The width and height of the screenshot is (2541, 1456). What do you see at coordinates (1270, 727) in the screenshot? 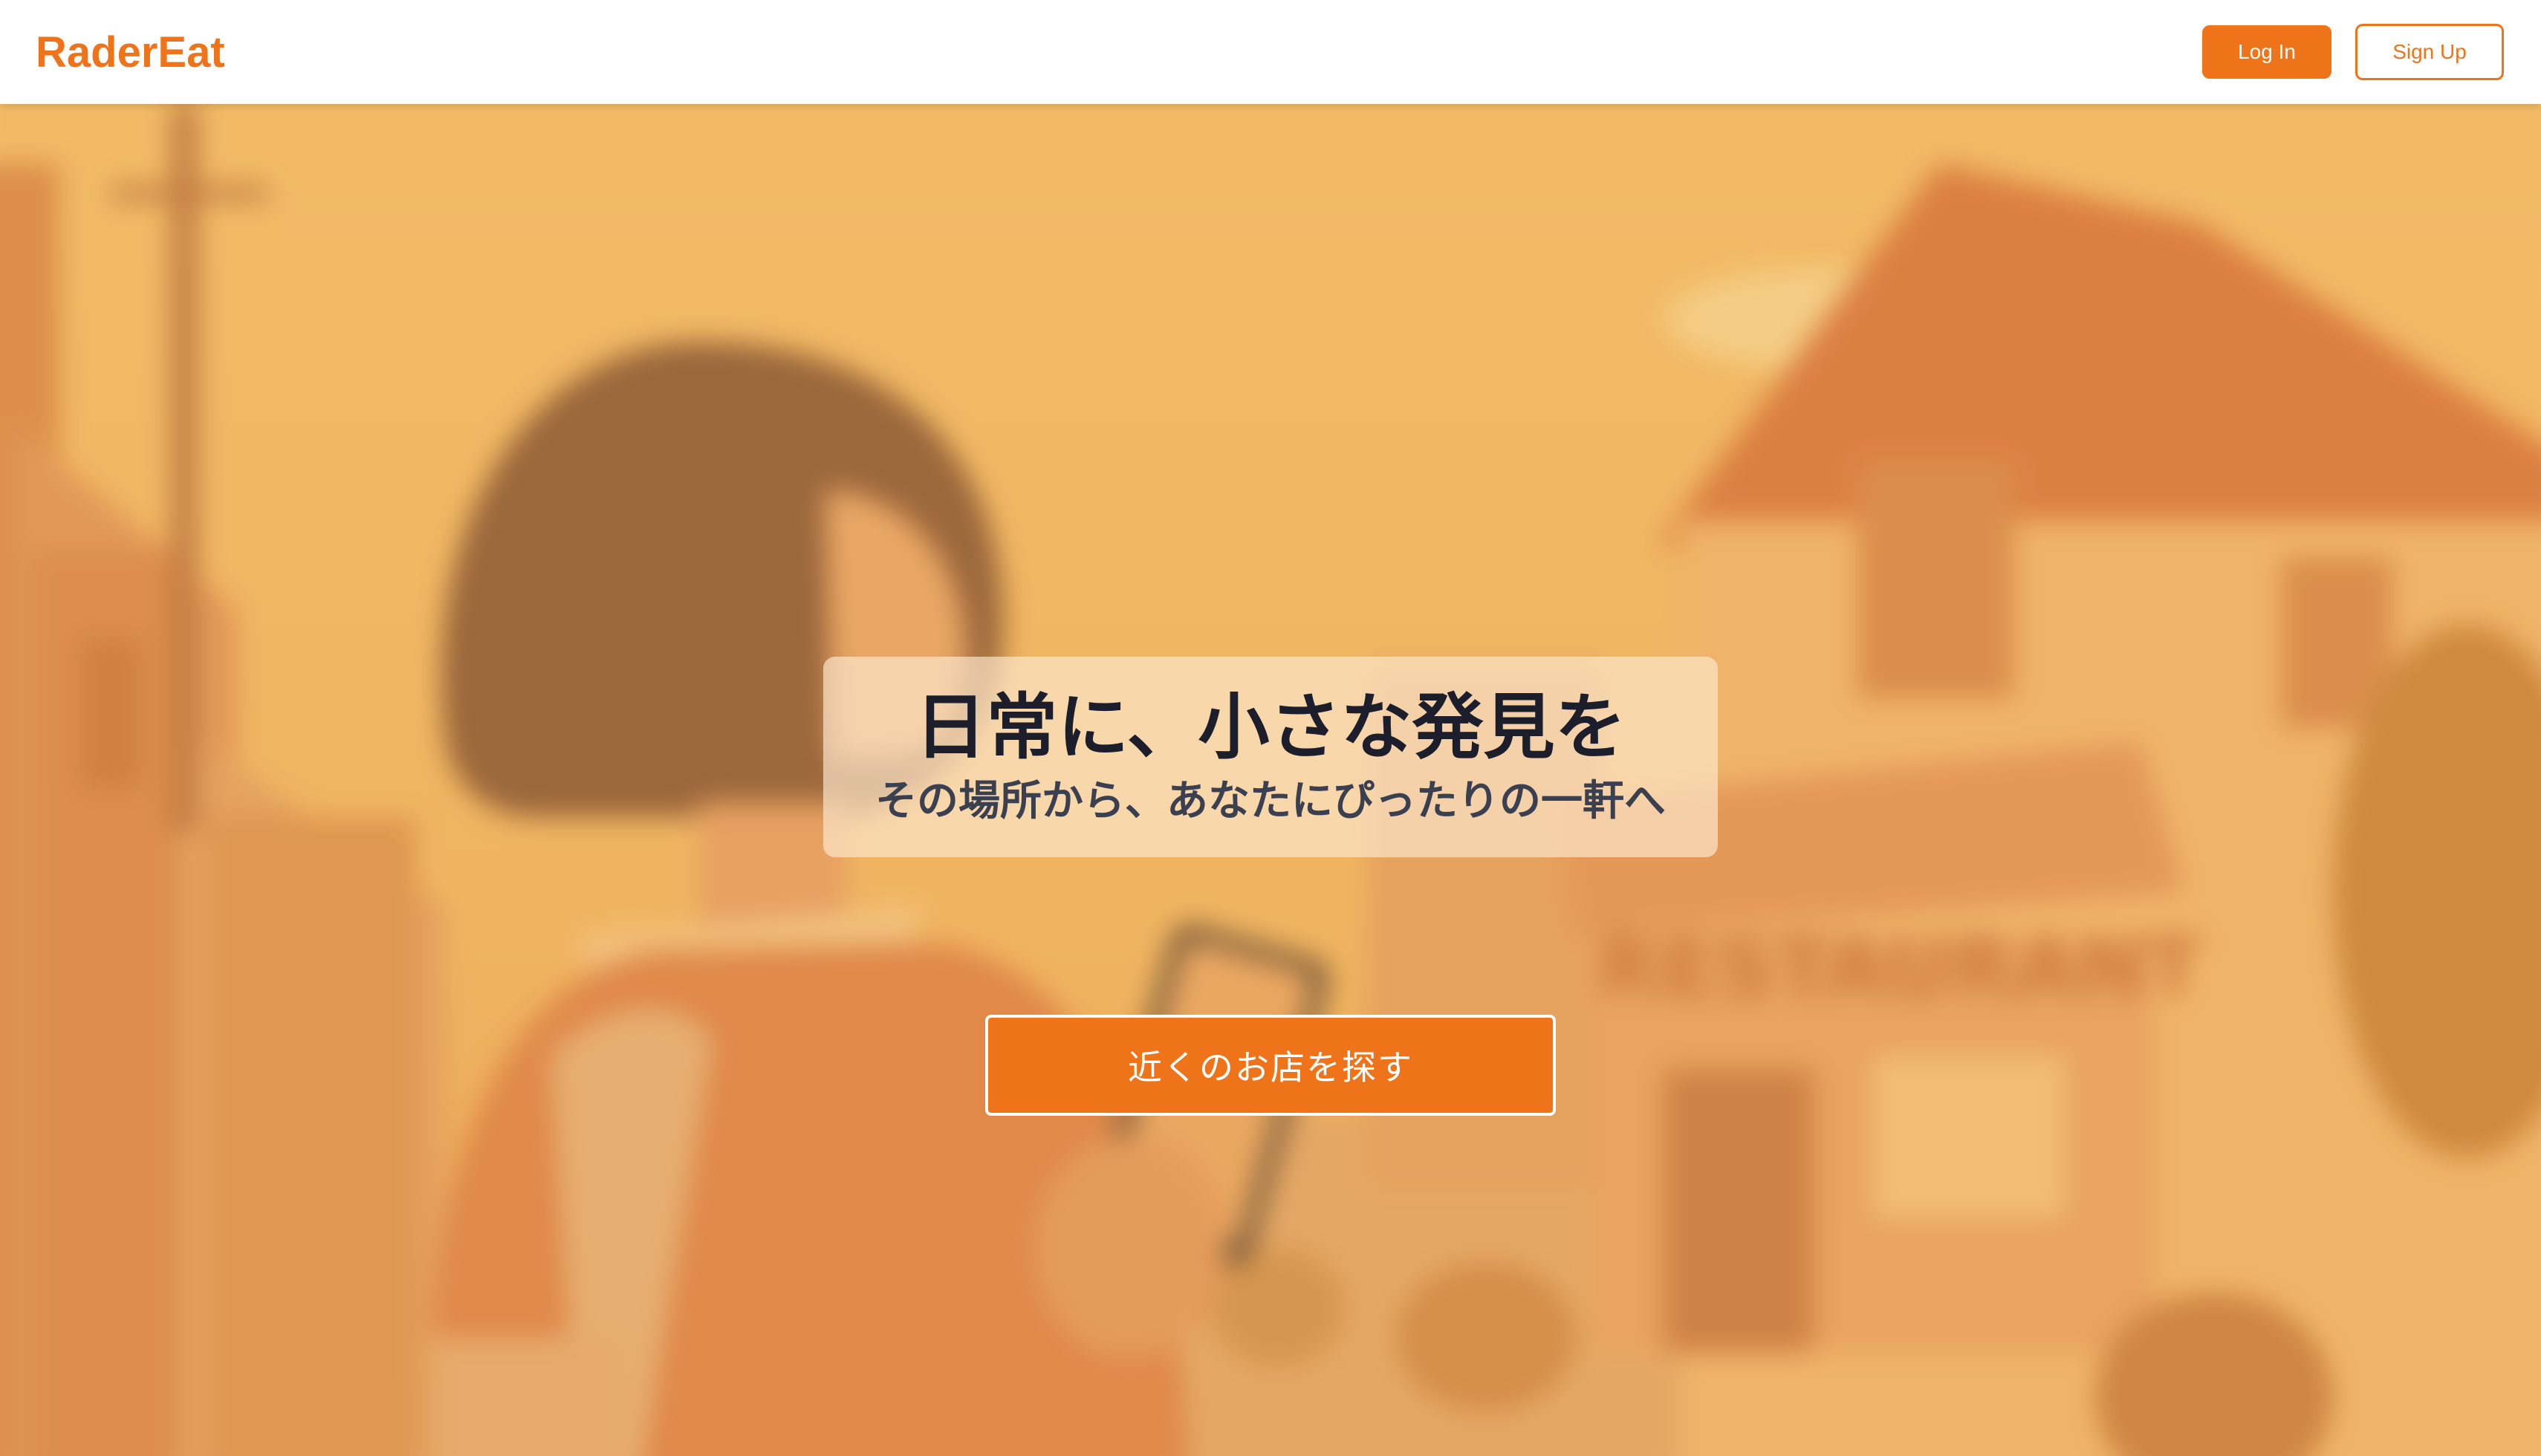
I see `hero-headline: 日常に、小さな発見を` at bounding box center [1270, 727].